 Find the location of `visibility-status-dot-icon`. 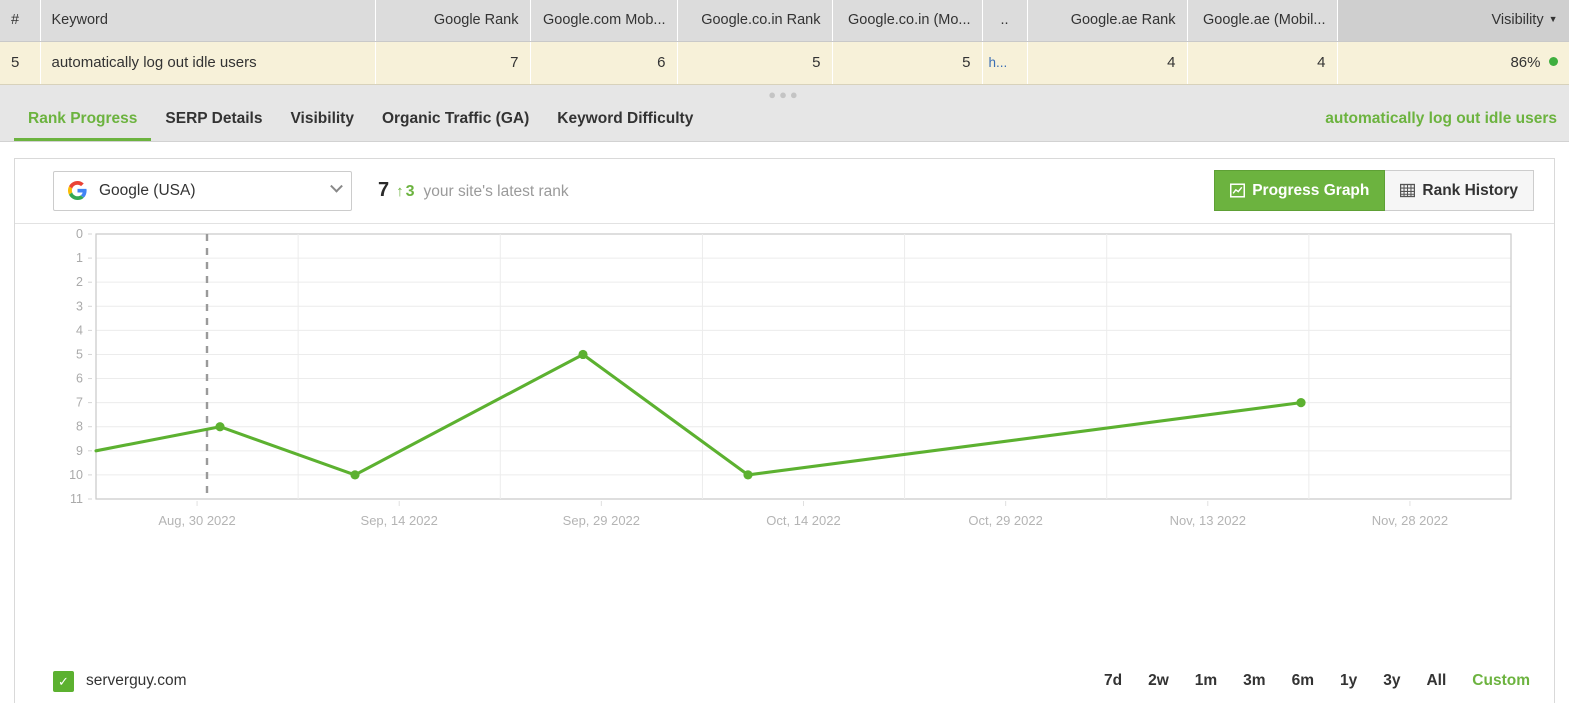

visibility-status-dot-icon is located at coordinates (1553, 61).